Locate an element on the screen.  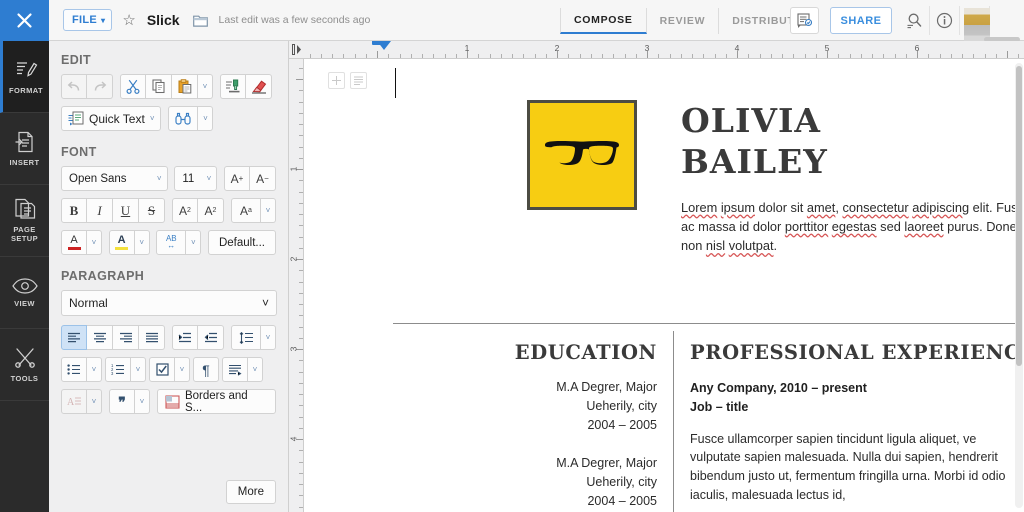
checklist-button is located at coordinates (162, 369).